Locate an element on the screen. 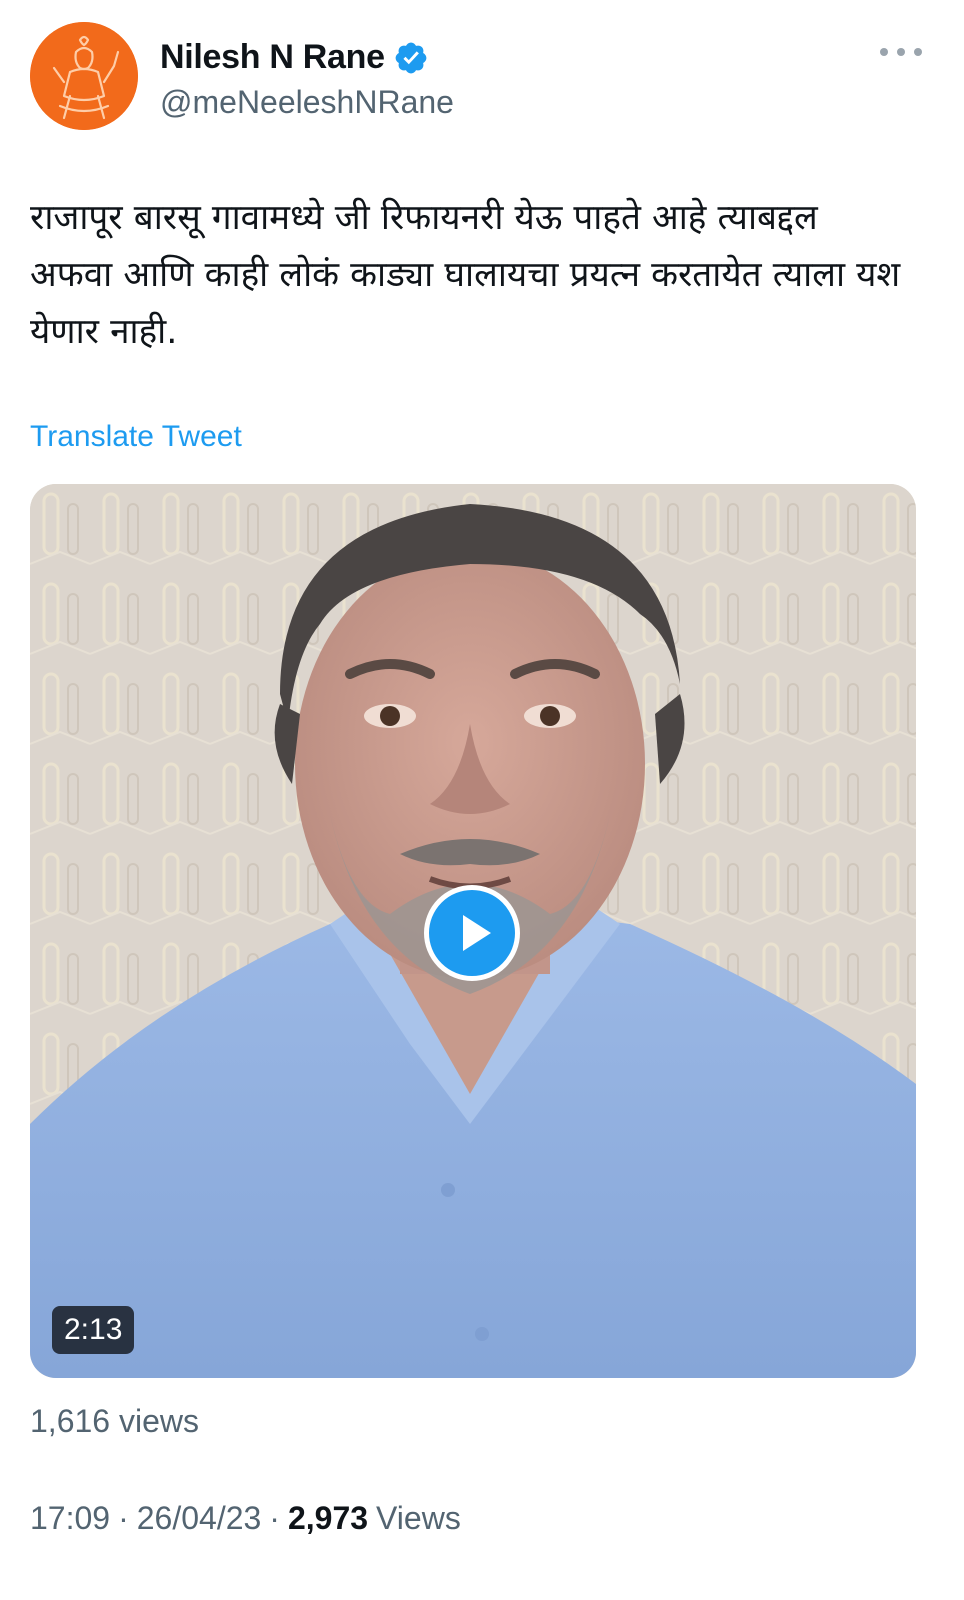  more-options-icon is located at coordinates (901, 52).